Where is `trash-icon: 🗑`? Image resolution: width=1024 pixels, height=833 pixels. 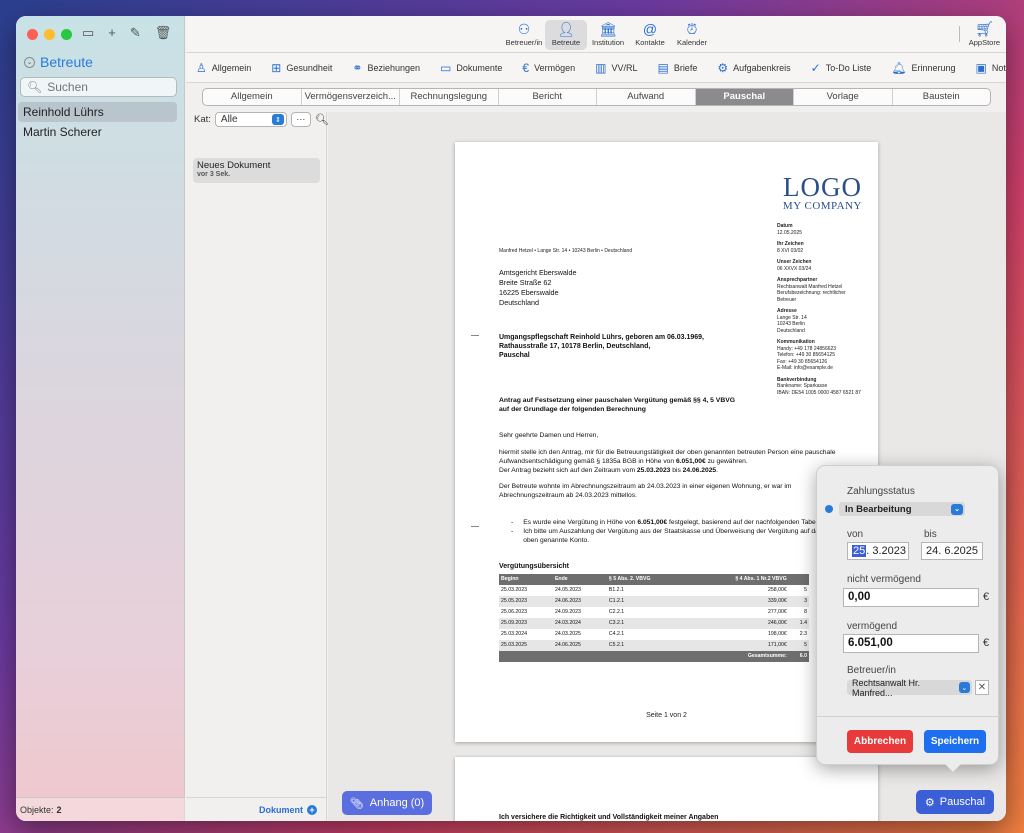
trash-icon: 🗑 is located at coordinates (163, 33).